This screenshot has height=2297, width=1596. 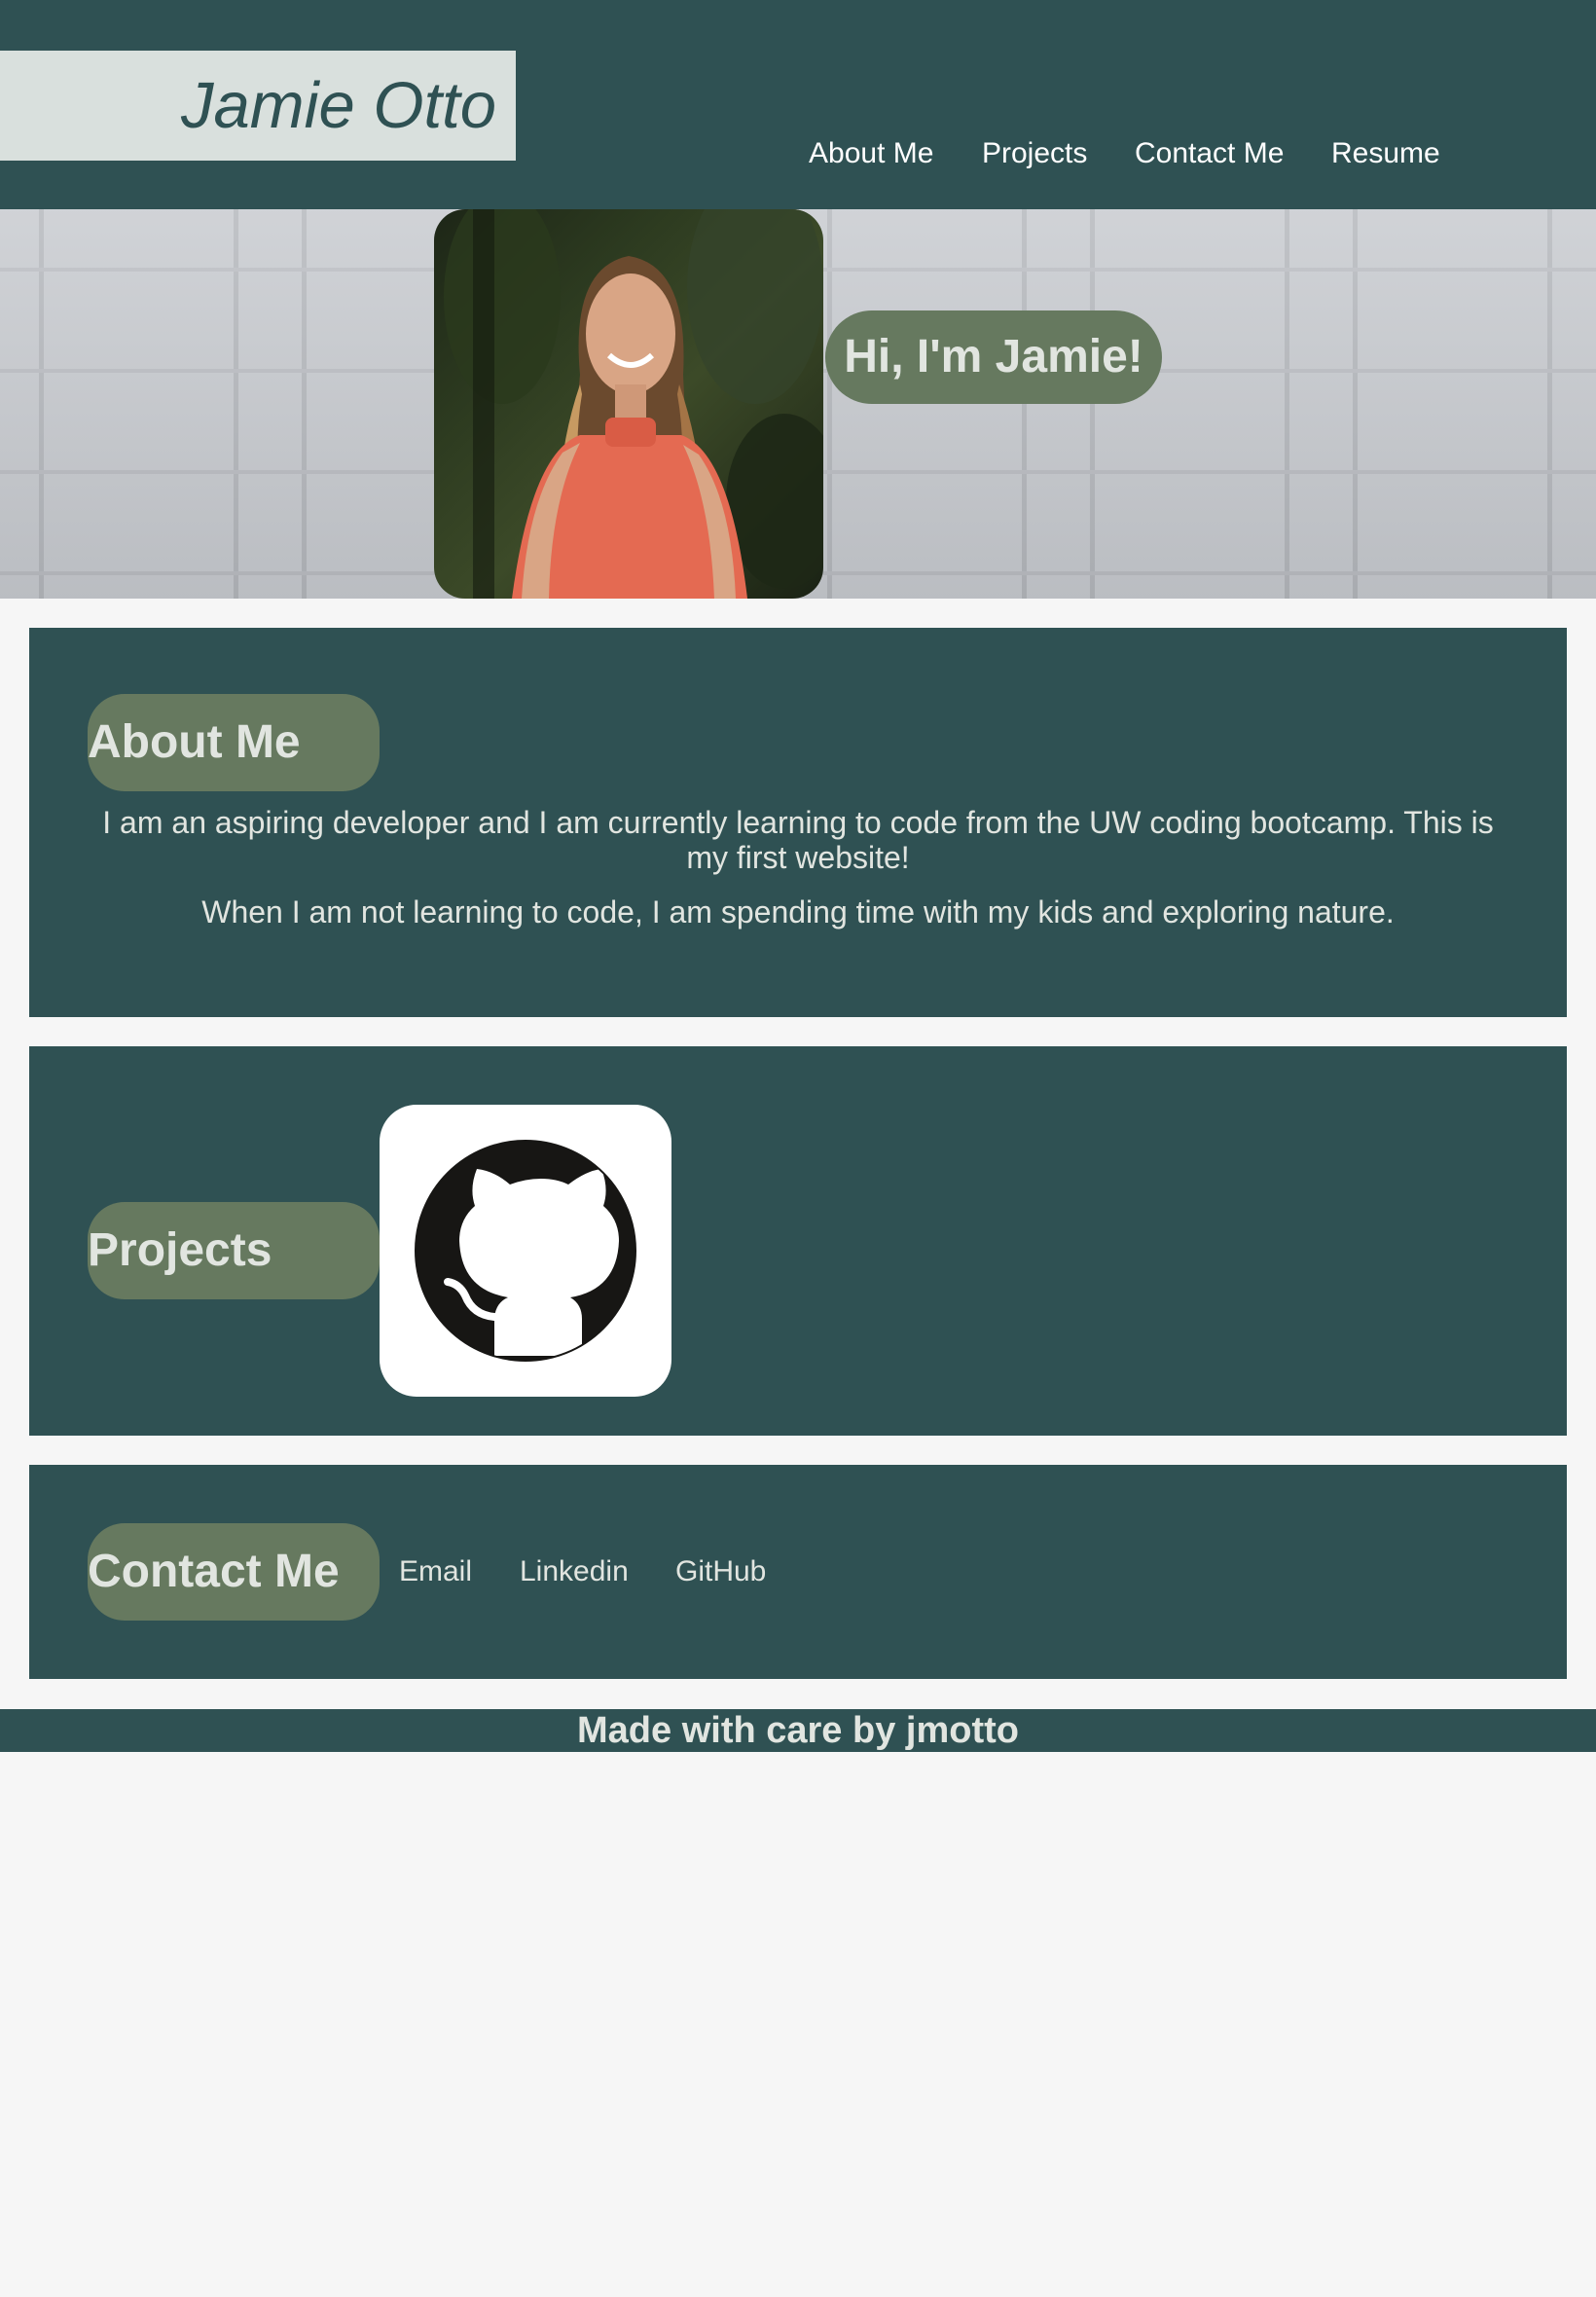 What do you see at coordinates (234, 742) in the screenshot?
I see `about-heading: About Me` at bounding box center [234, 742].